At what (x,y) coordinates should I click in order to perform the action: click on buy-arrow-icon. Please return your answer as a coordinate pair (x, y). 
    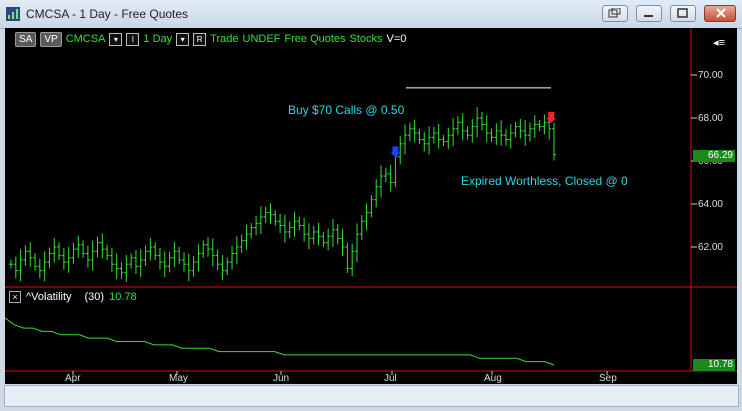
    Looking at the image, I should click on (395, 152).